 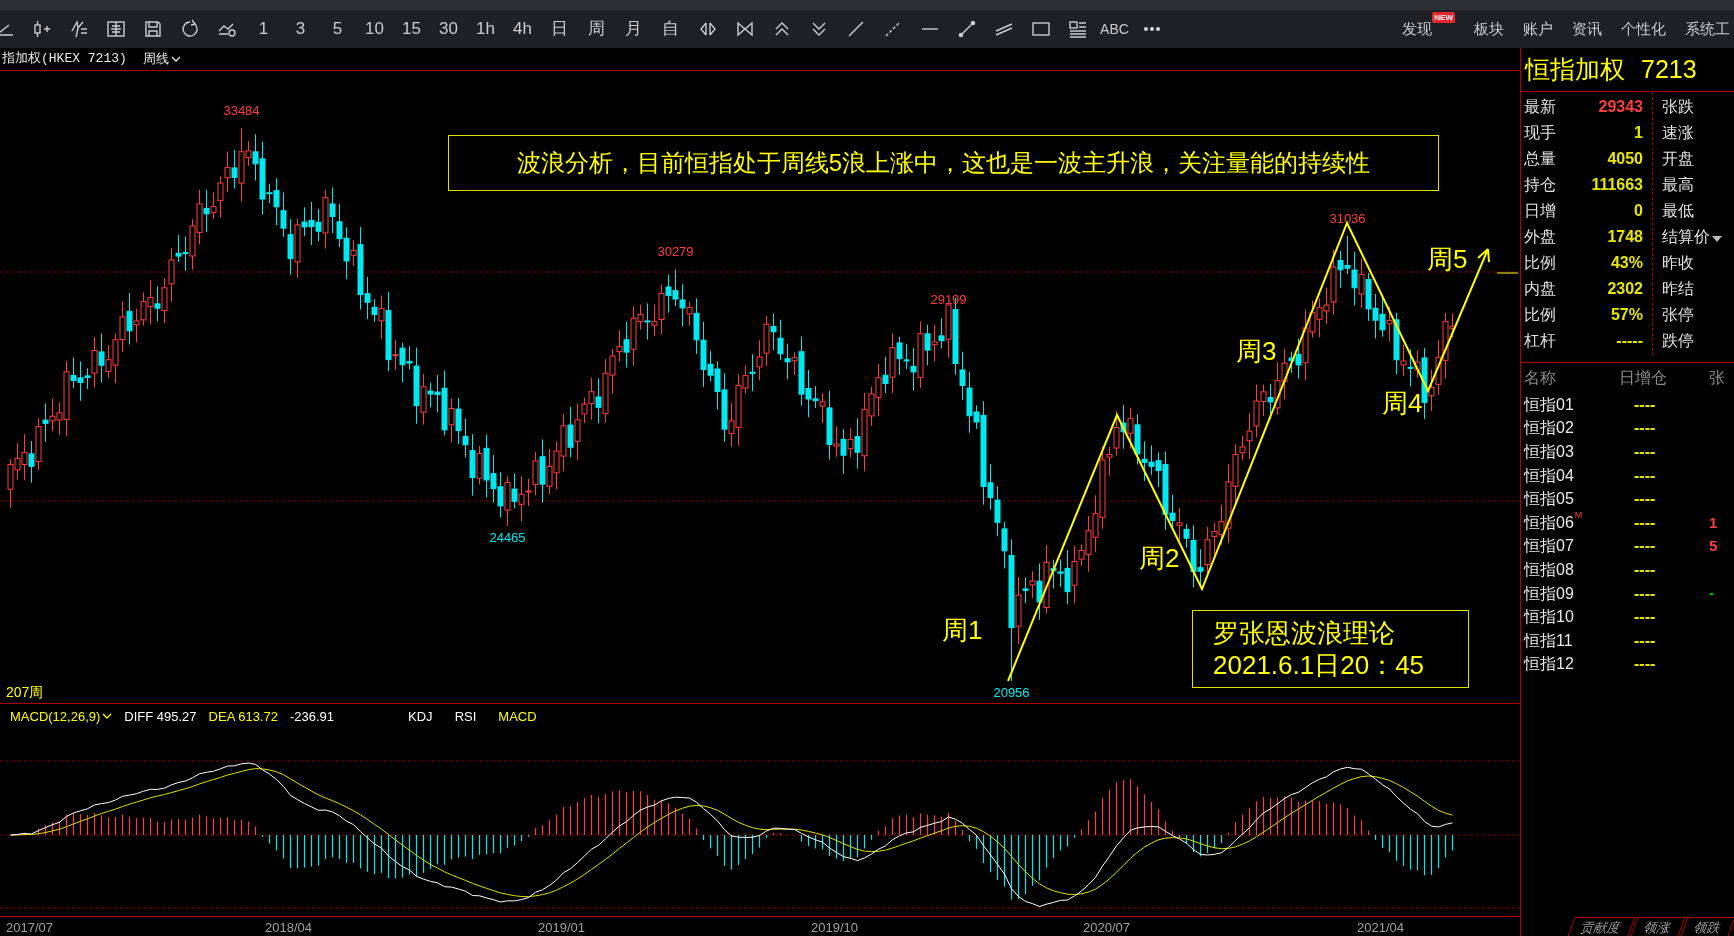 I want to click on period-button: 15, so click(x=411, y=29).